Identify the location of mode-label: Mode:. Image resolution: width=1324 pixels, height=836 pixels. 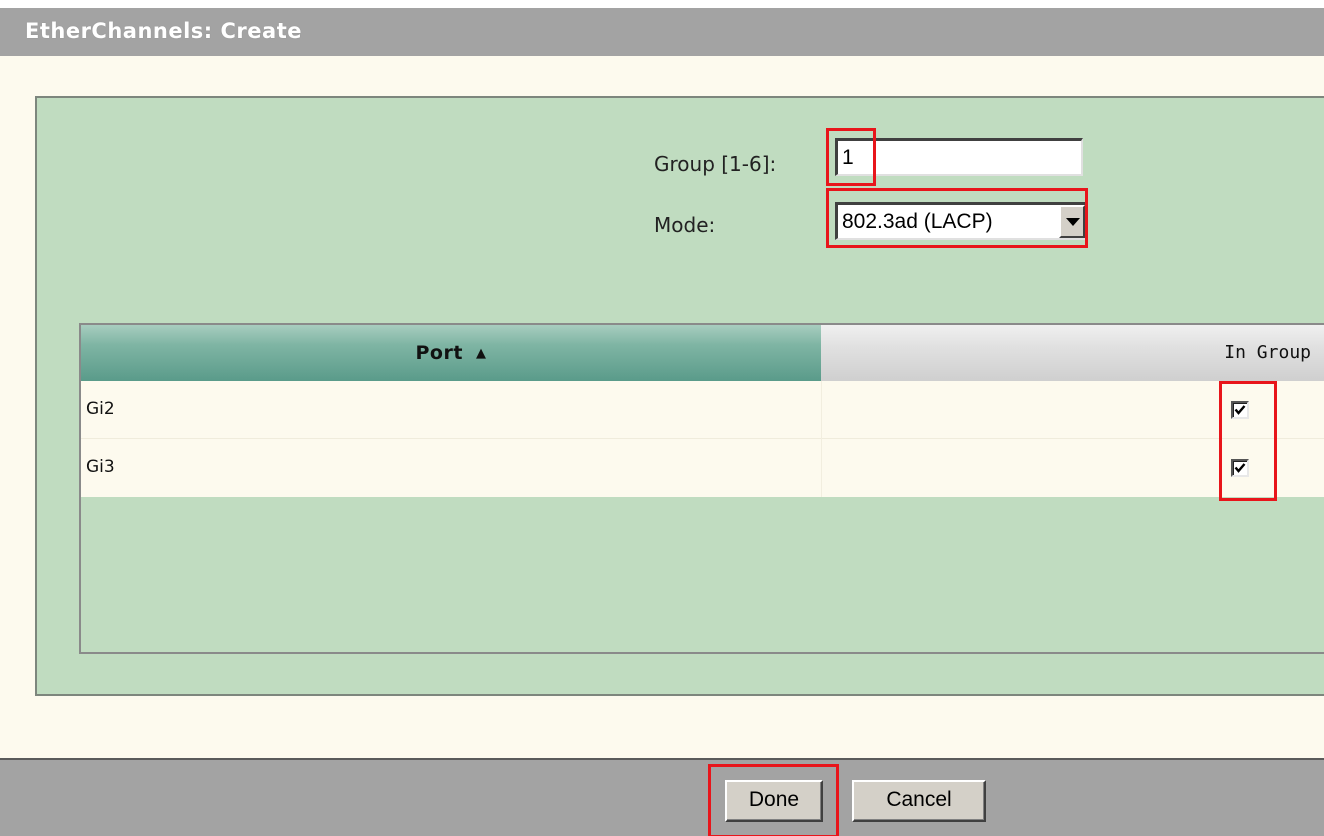
(685, 225).